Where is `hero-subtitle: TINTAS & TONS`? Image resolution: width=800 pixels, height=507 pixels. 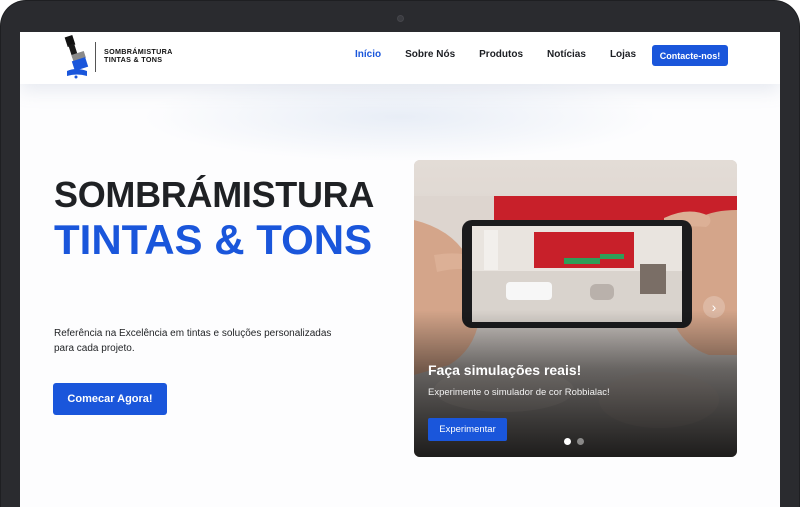 hero-subtitle: TINTAS & TONS is located at coordinates (213, 239).